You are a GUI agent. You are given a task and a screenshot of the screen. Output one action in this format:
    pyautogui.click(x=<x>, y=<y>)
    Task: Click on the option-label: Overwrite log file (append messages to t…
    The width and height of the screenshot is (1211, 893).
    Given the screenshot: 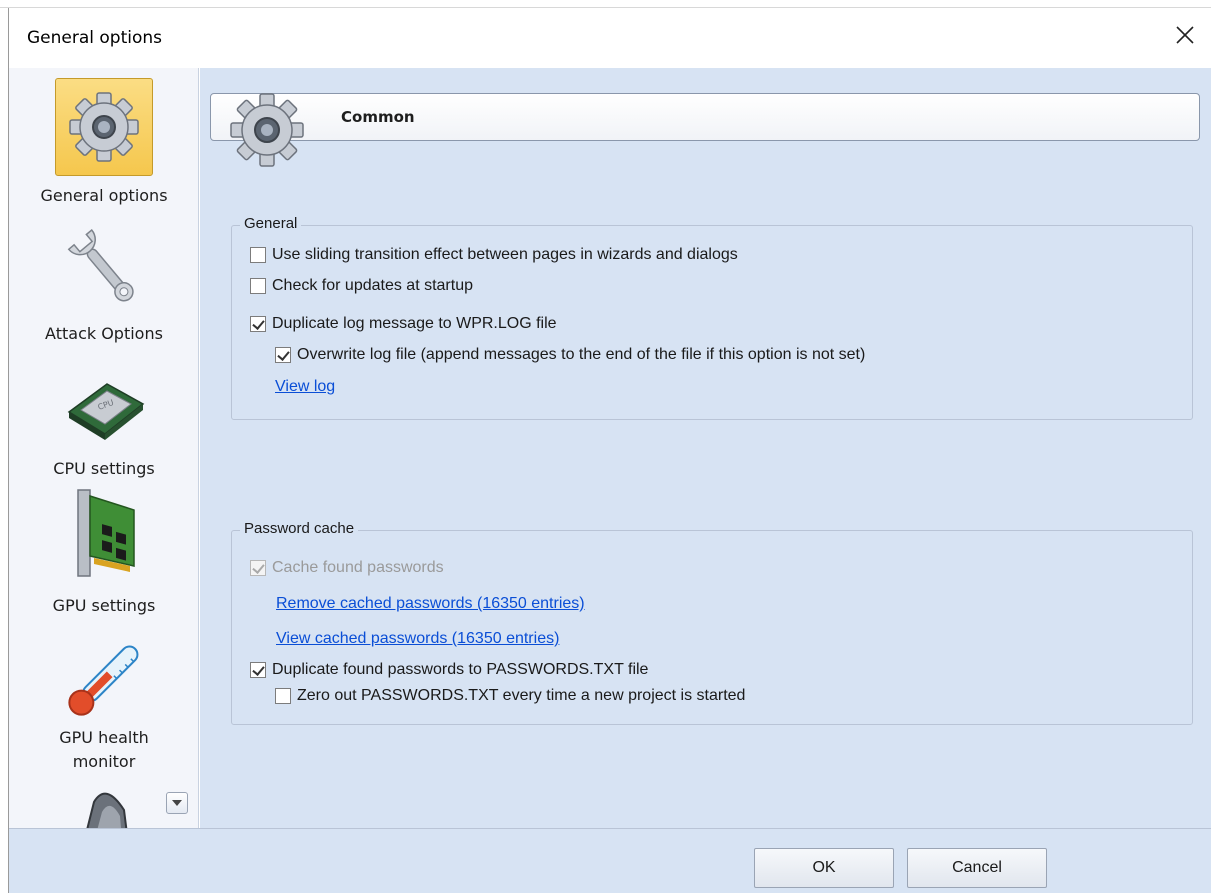 What is the action you would take?
    pyautogui.click(x=581, y=354)
    